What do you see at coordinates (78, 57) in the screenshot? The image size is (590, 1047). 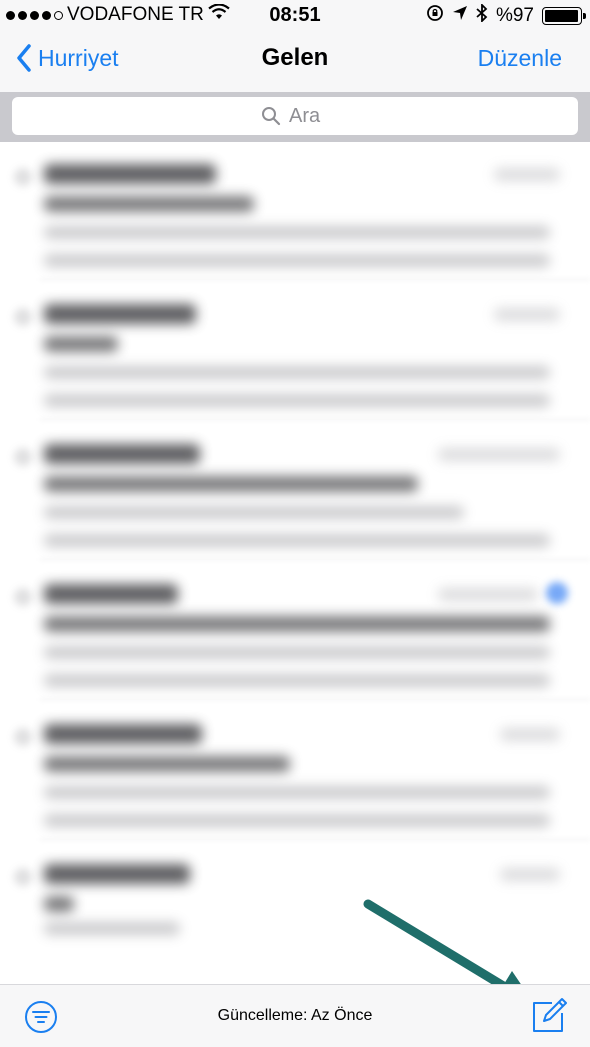 I see `back-button-label: Hurriyet` at bounding box center [78, 57].